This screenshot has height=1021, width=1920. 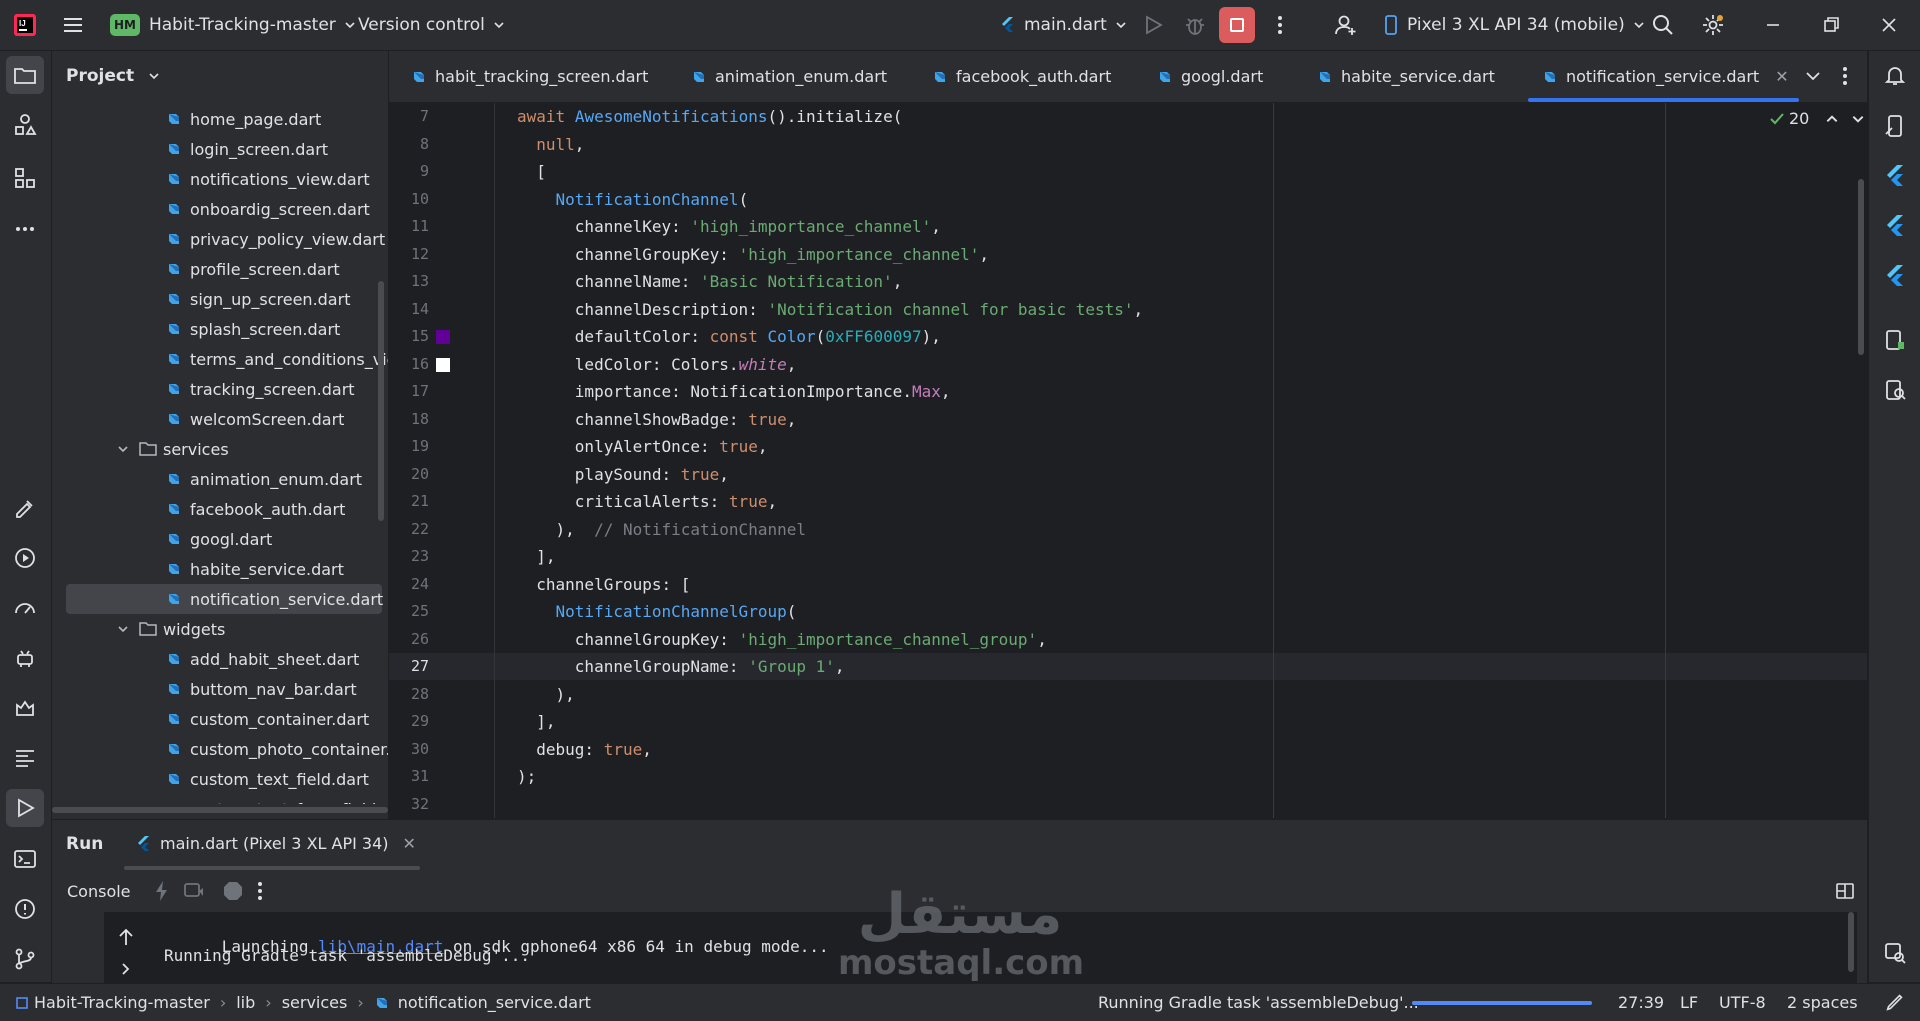 I want to click on code-line: ledColor: Colors.white,, so click(x=1128, y=364).